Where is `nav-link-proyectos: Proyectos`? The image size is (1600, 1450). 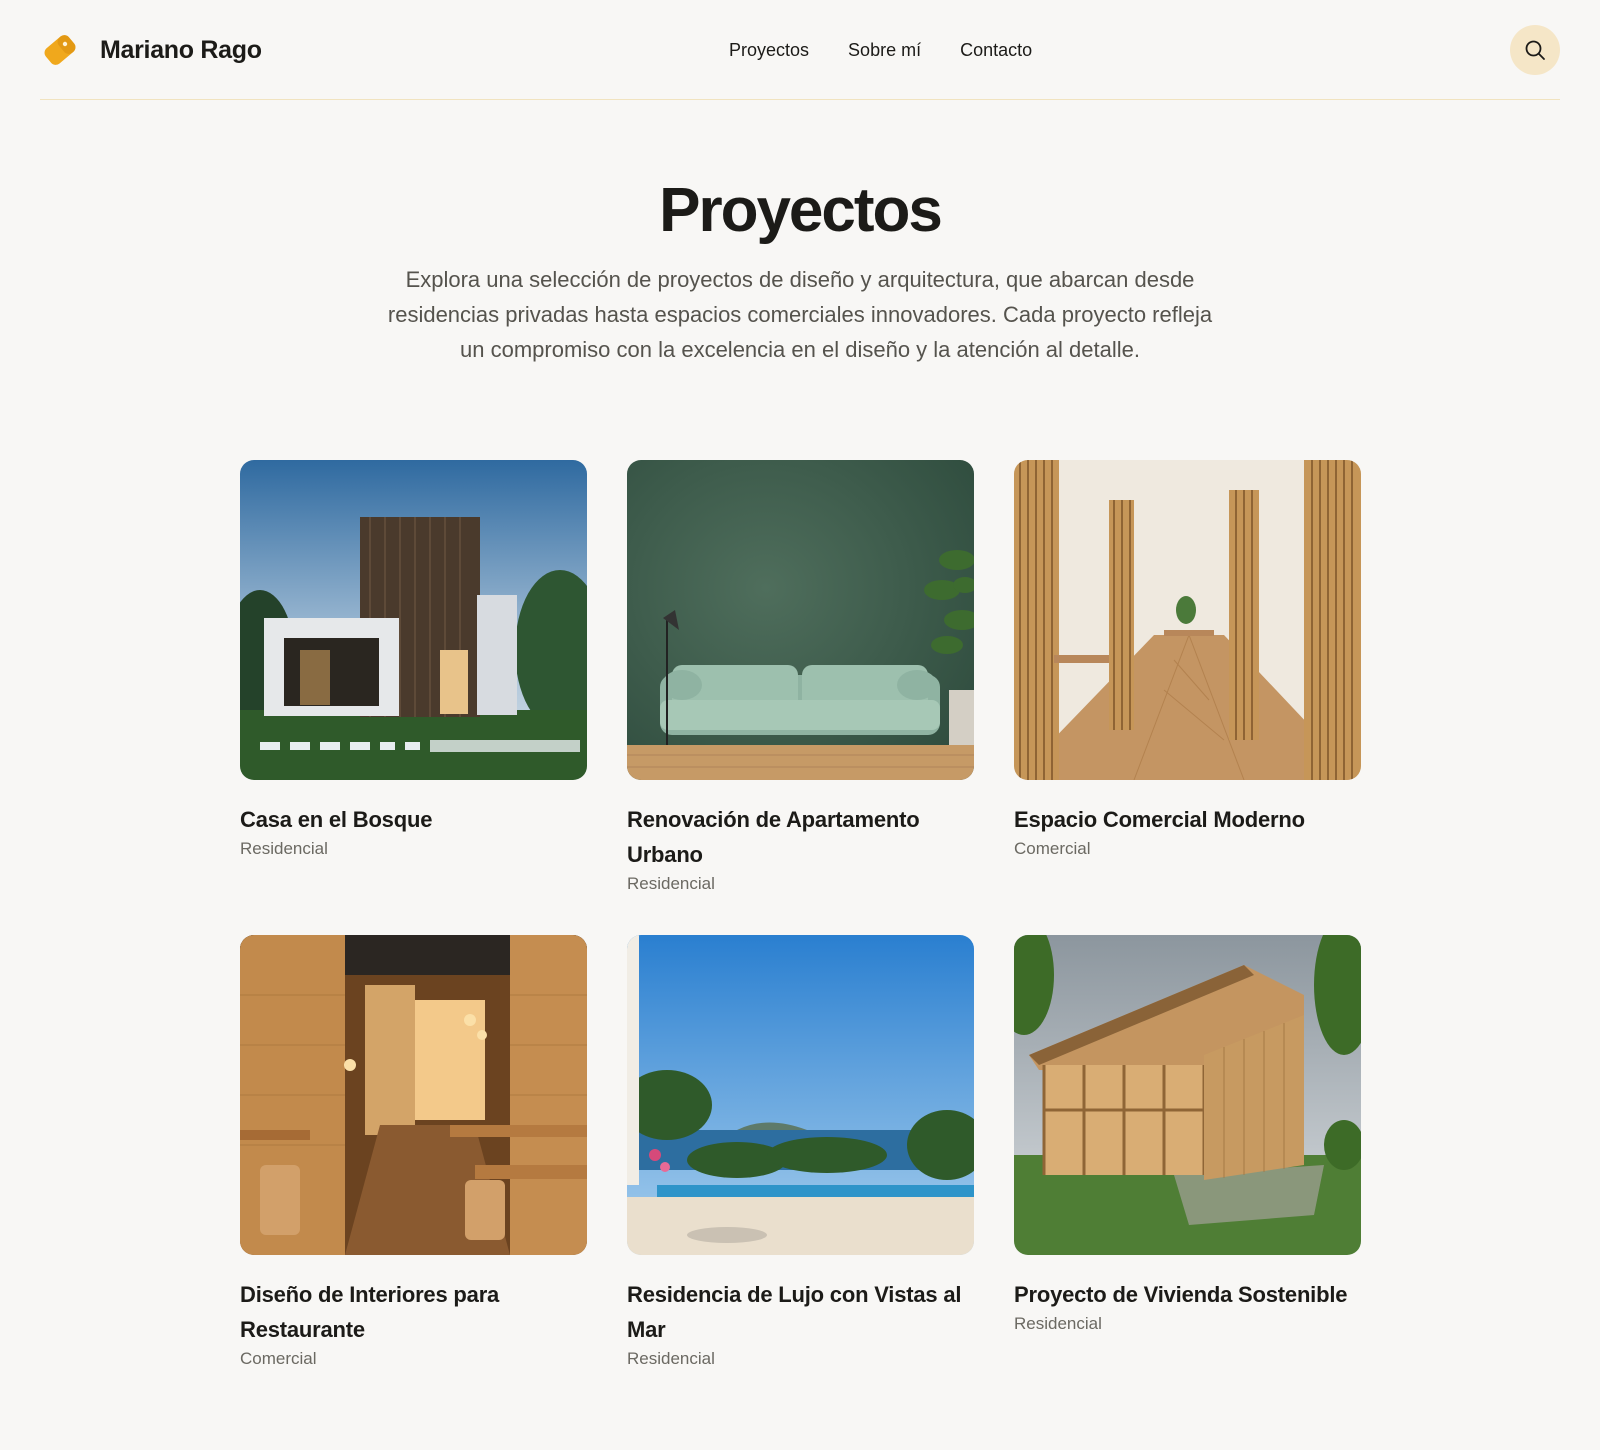 nav-link-proyectos: Proyectos is located at coordinates (769, 50).